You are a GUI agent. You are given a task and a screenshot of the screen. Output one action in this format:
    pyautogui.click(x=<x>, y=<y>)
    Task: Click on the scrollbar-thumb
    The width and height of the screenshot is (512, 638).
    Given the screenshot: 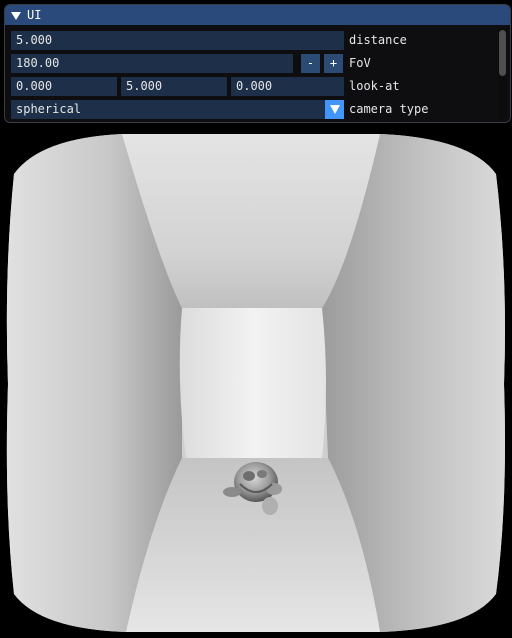 What is the action you would take?
    pyautogui.click(x=502, y=53)
    